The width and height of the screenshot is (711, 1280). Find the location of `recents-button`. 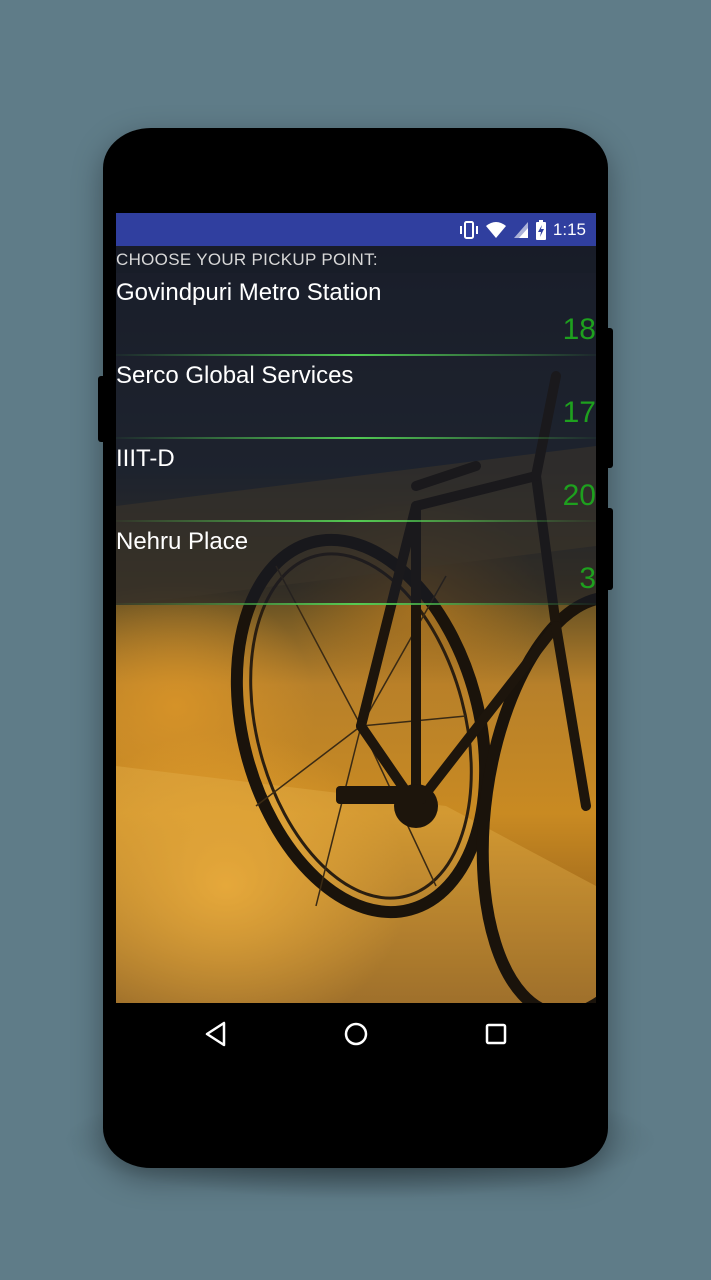

recents-button is located at coordinates (496, 1034).